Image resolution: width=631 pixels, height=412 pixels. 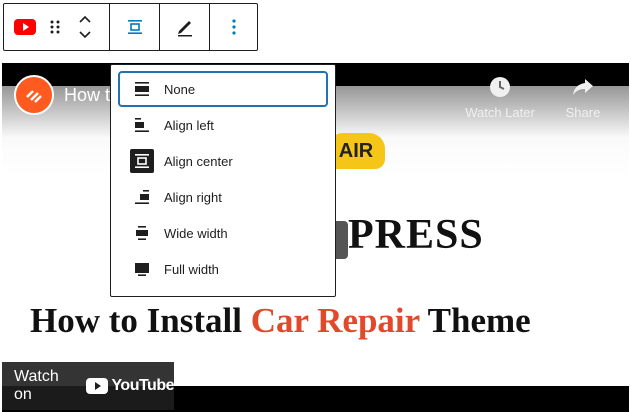 What do you see at coordinates (142, 269) in the screenshot?
I see `align-full-icon` at bounding box center [142, 269].